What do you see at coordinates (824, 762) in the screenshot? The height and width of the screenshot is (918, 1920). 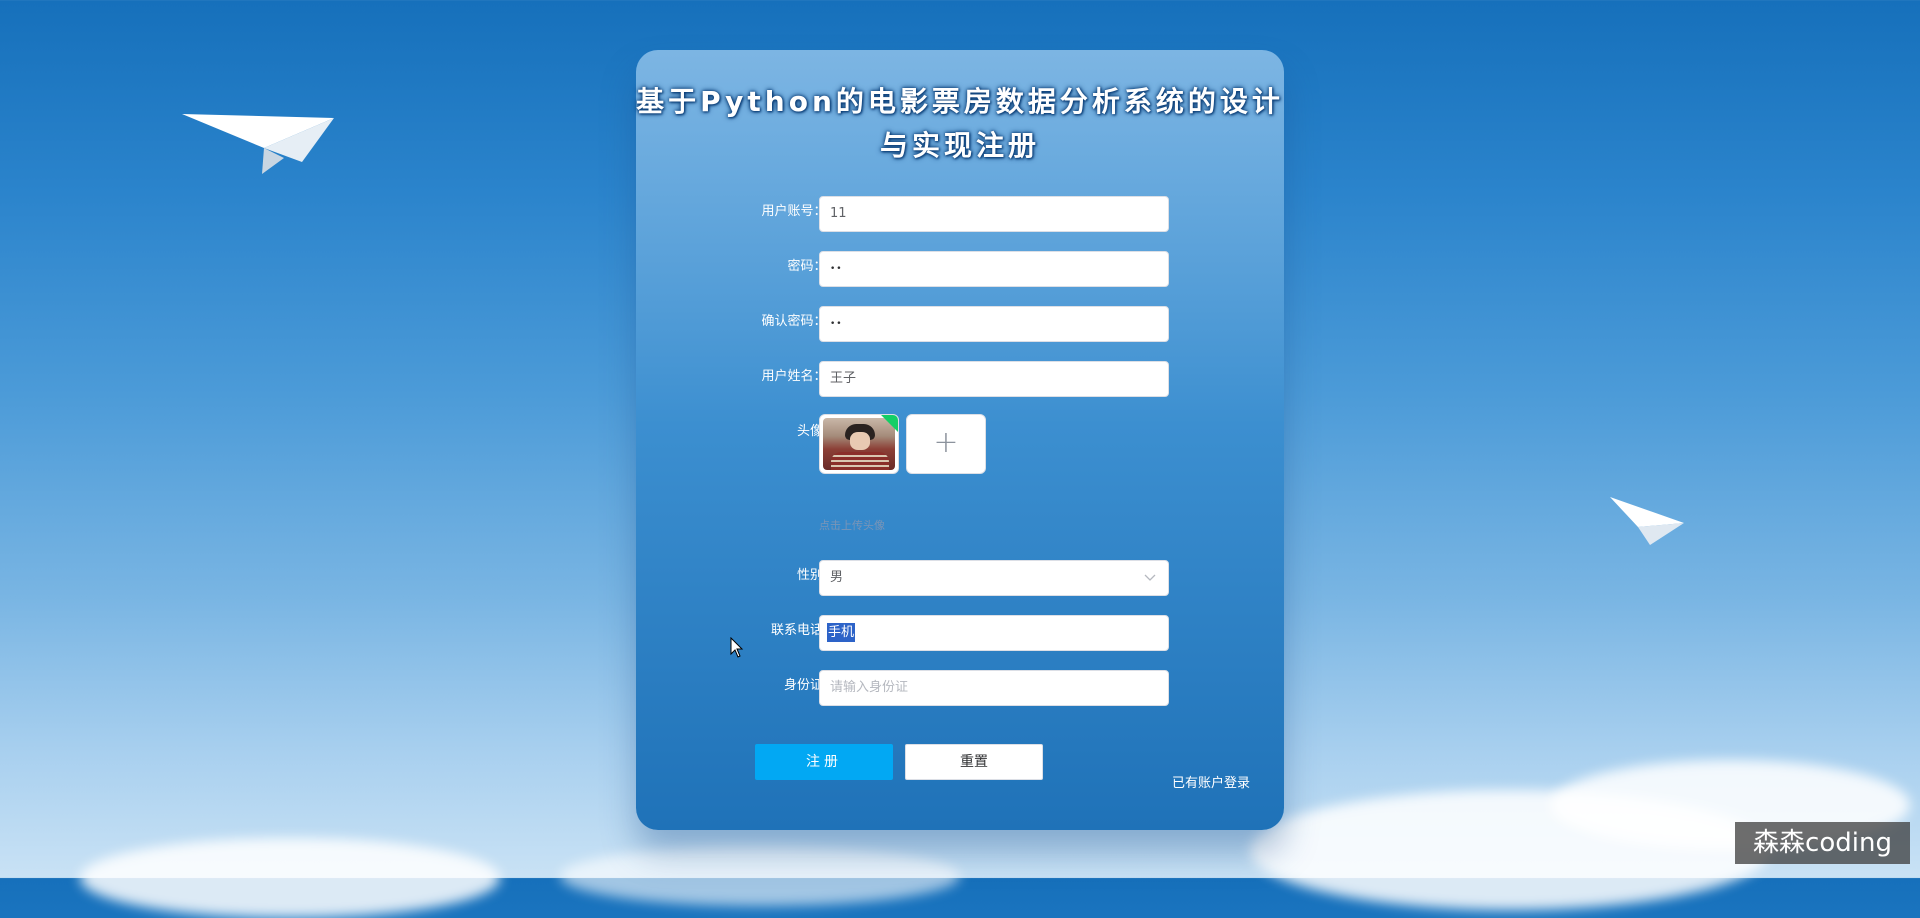 I see `register-button: 注册` at bounding box center [824, 762].